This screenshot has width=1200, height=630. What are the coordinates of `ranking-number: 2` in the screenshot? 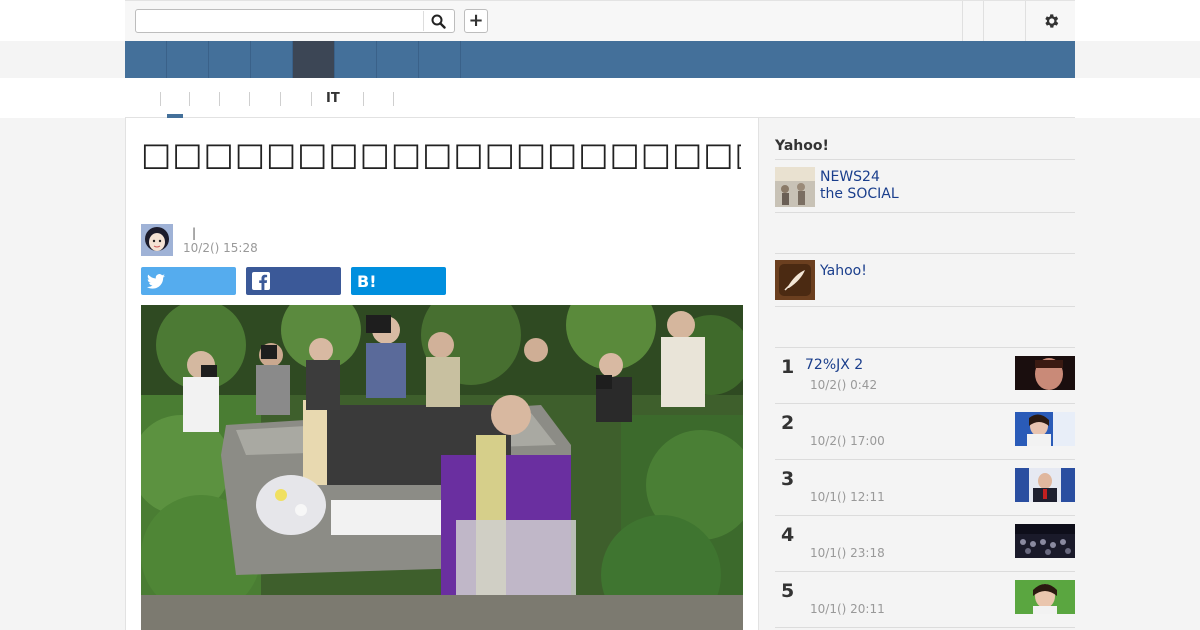 It's located at (788, 423).